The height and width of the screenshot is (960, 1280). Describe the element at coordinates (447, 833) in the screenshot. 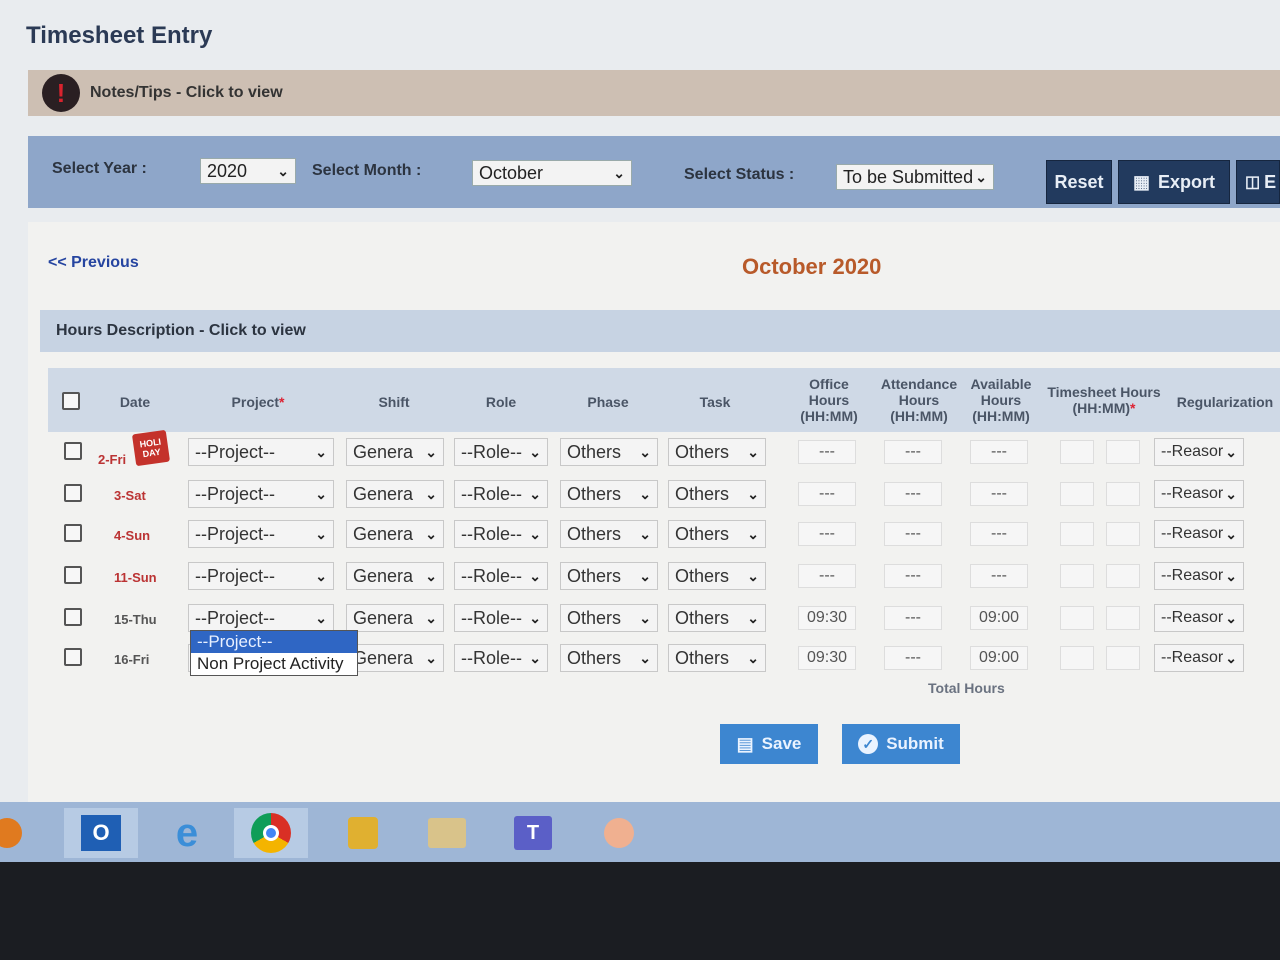

I see `file-explorer-icon` at that location.